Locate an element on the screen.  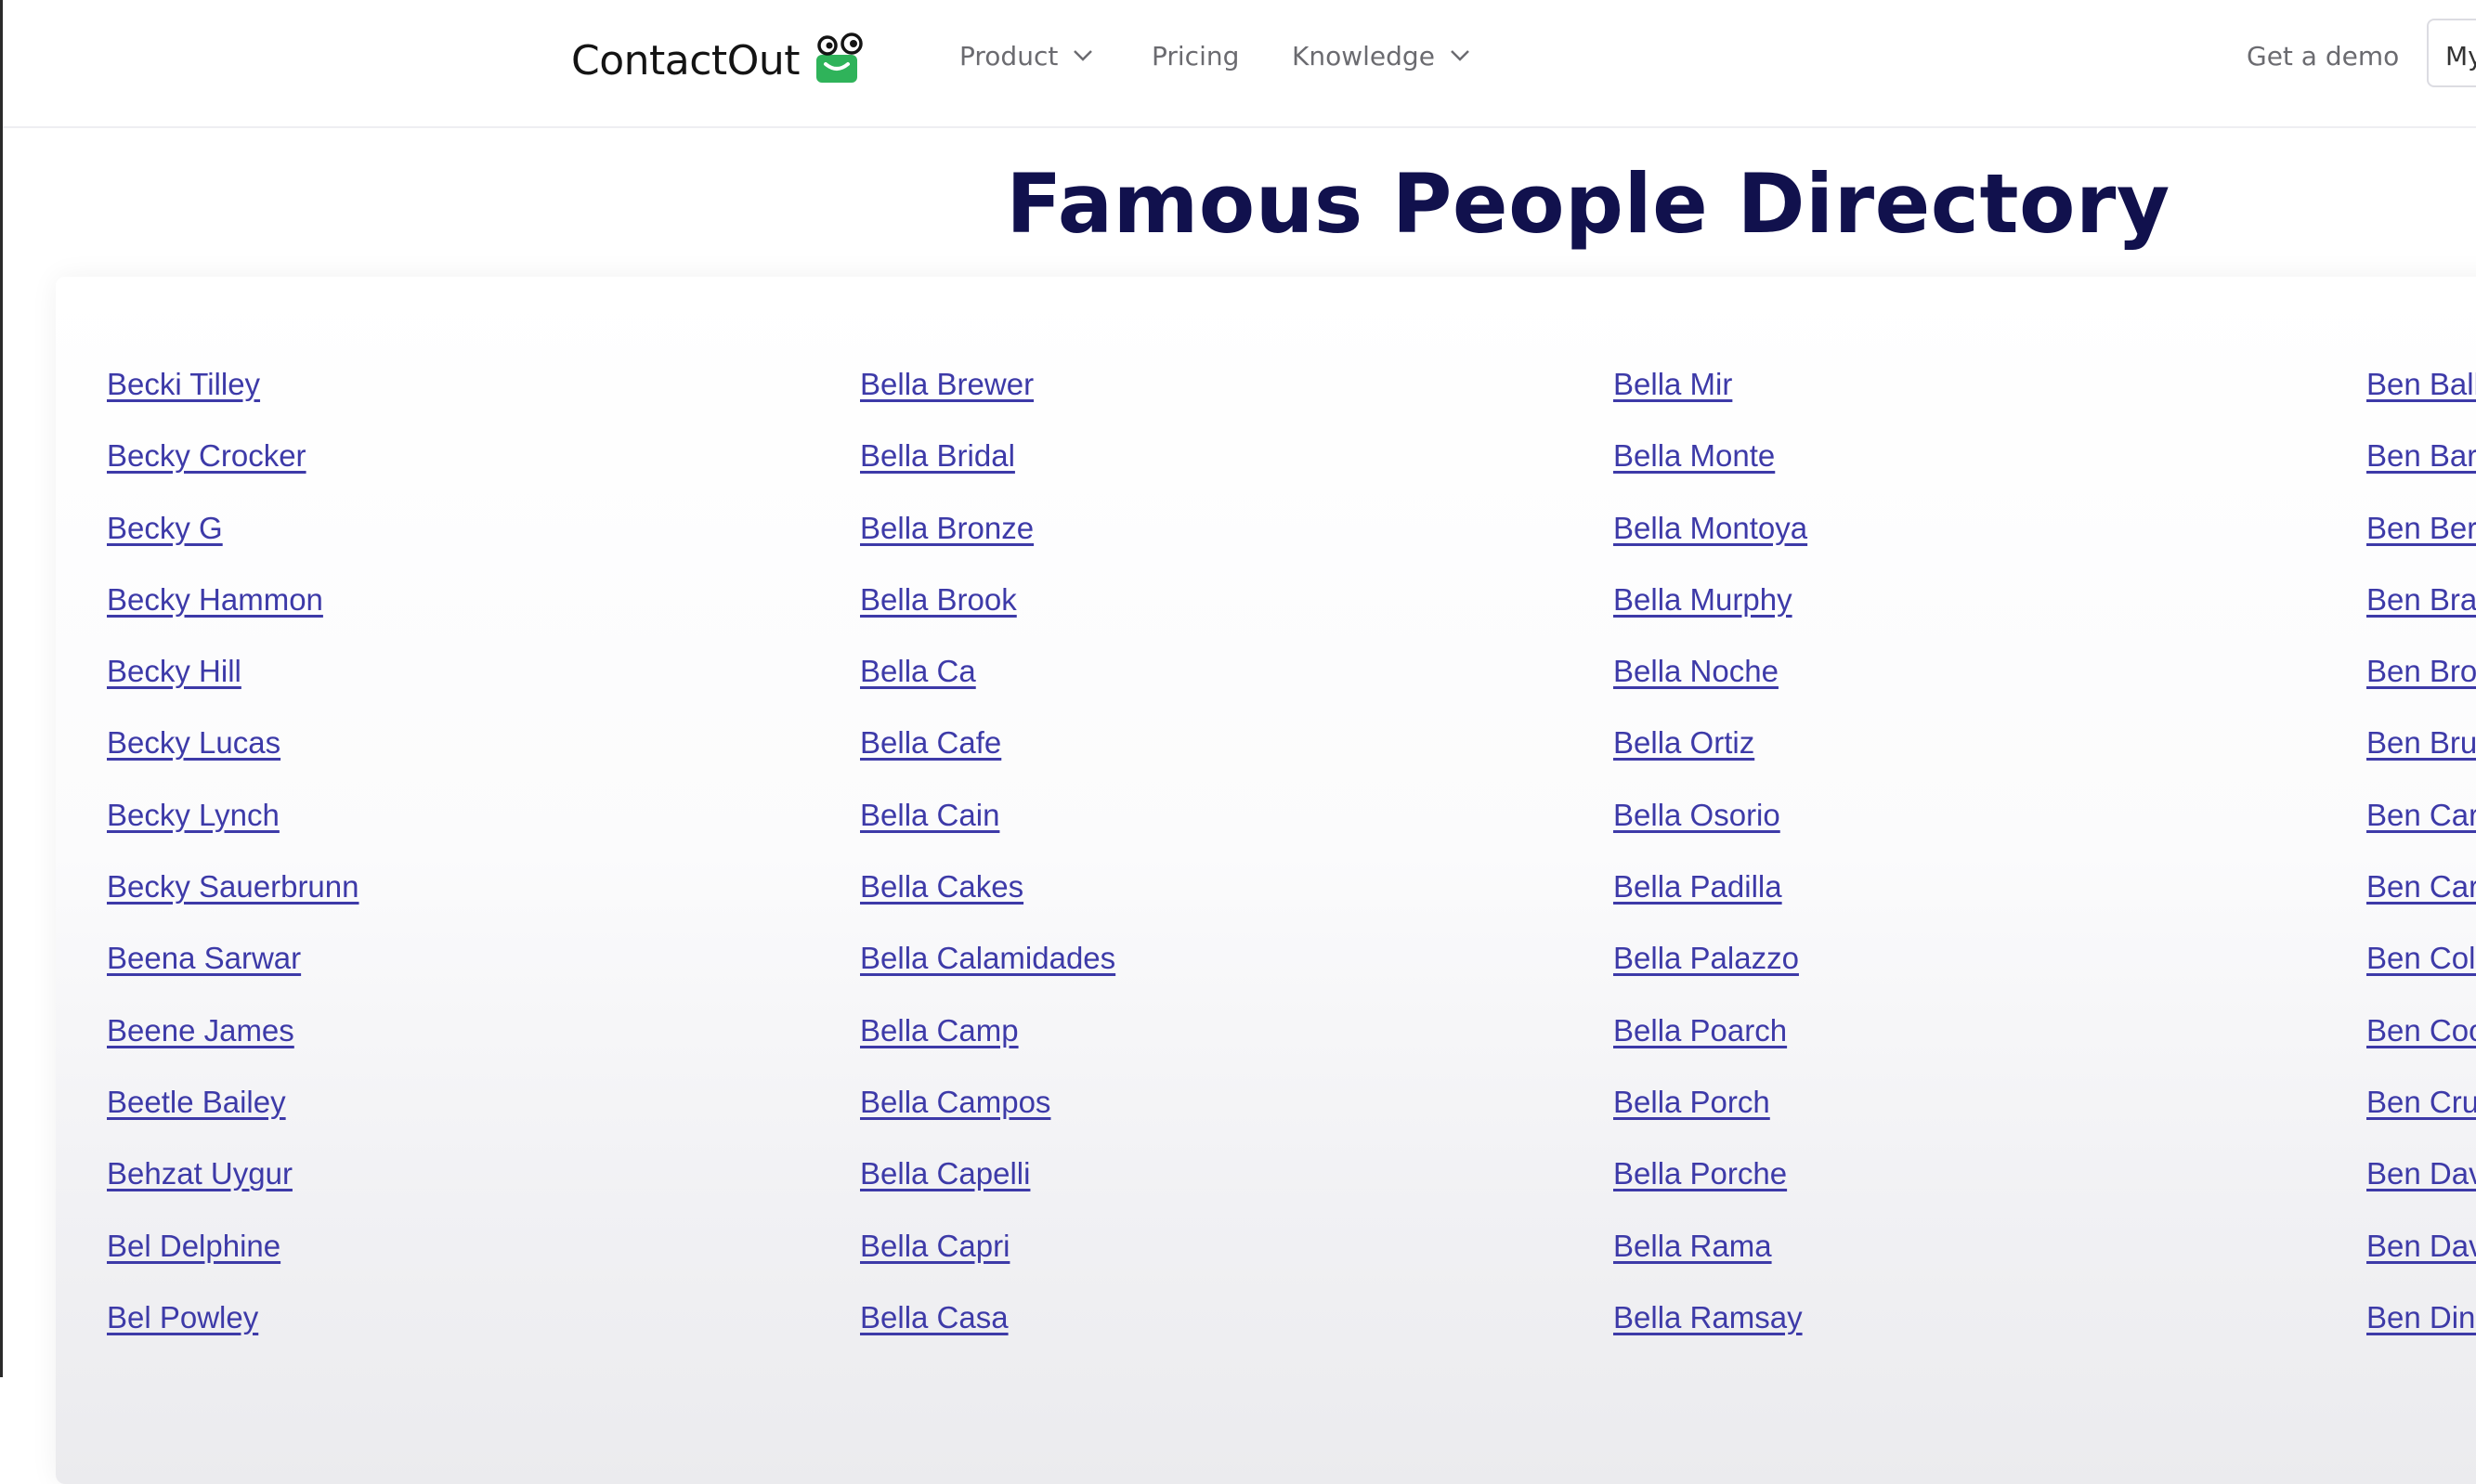
logo-text: ContactOut is located at coordinates (685, 60).